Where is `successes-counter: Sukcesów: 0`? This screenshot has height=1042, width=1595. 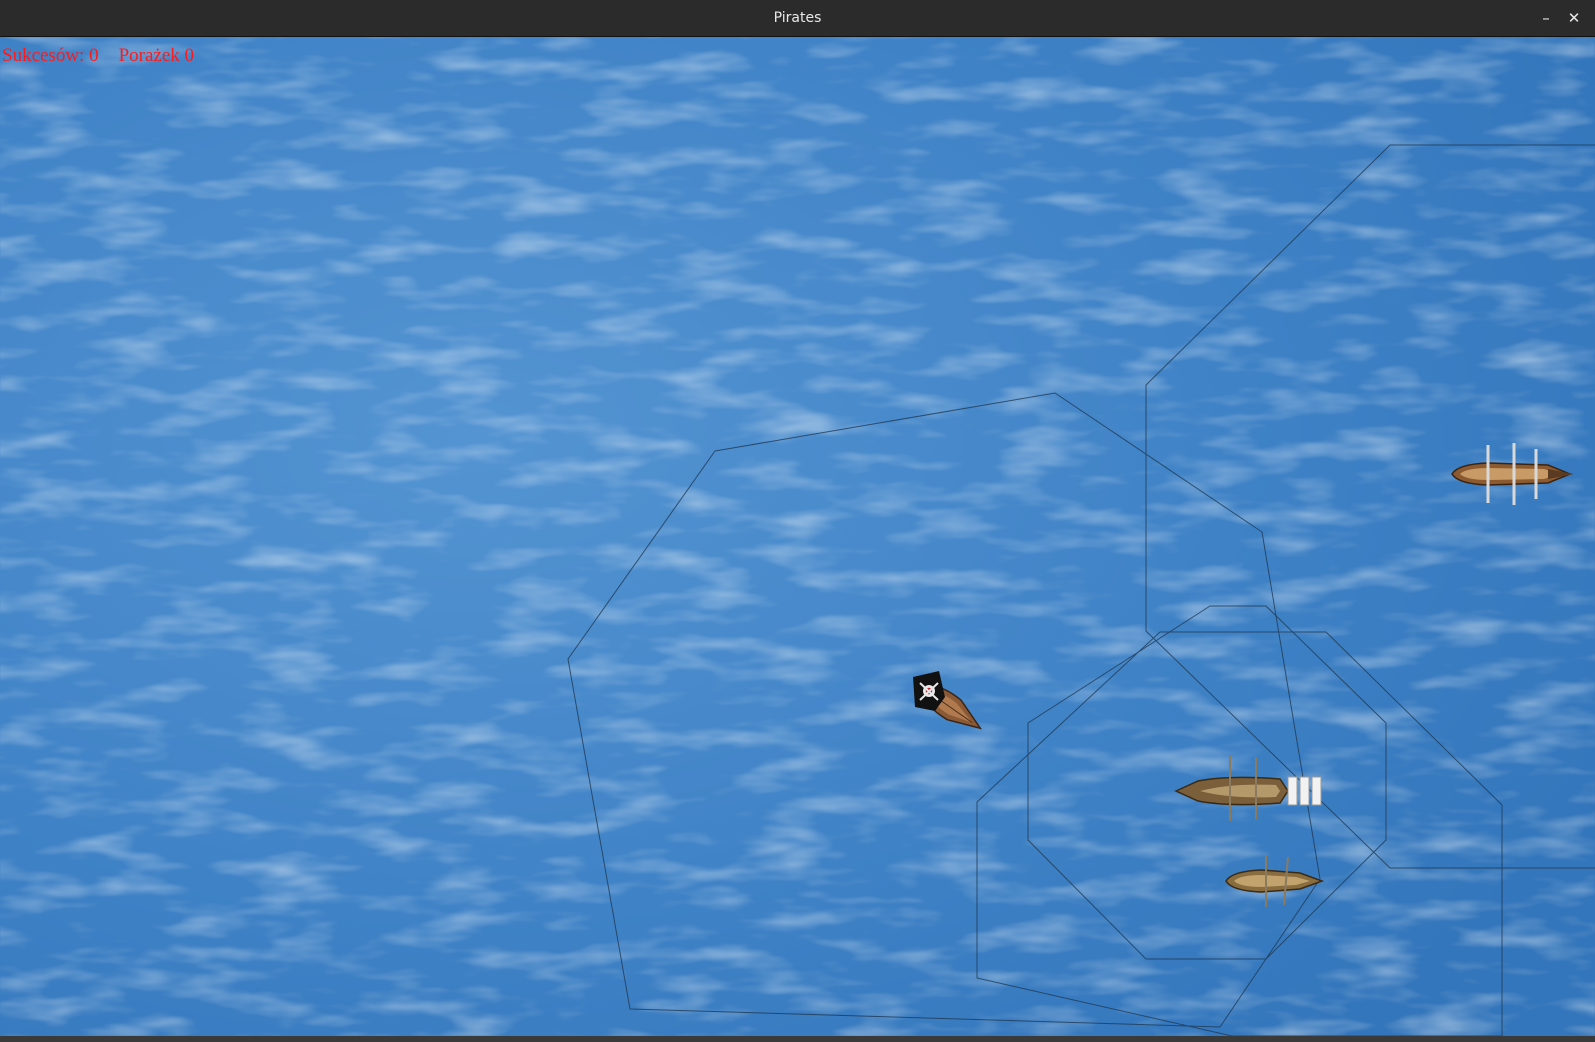 successes-counter: Sukcesów: 0 is located at coordinates (50, 55).